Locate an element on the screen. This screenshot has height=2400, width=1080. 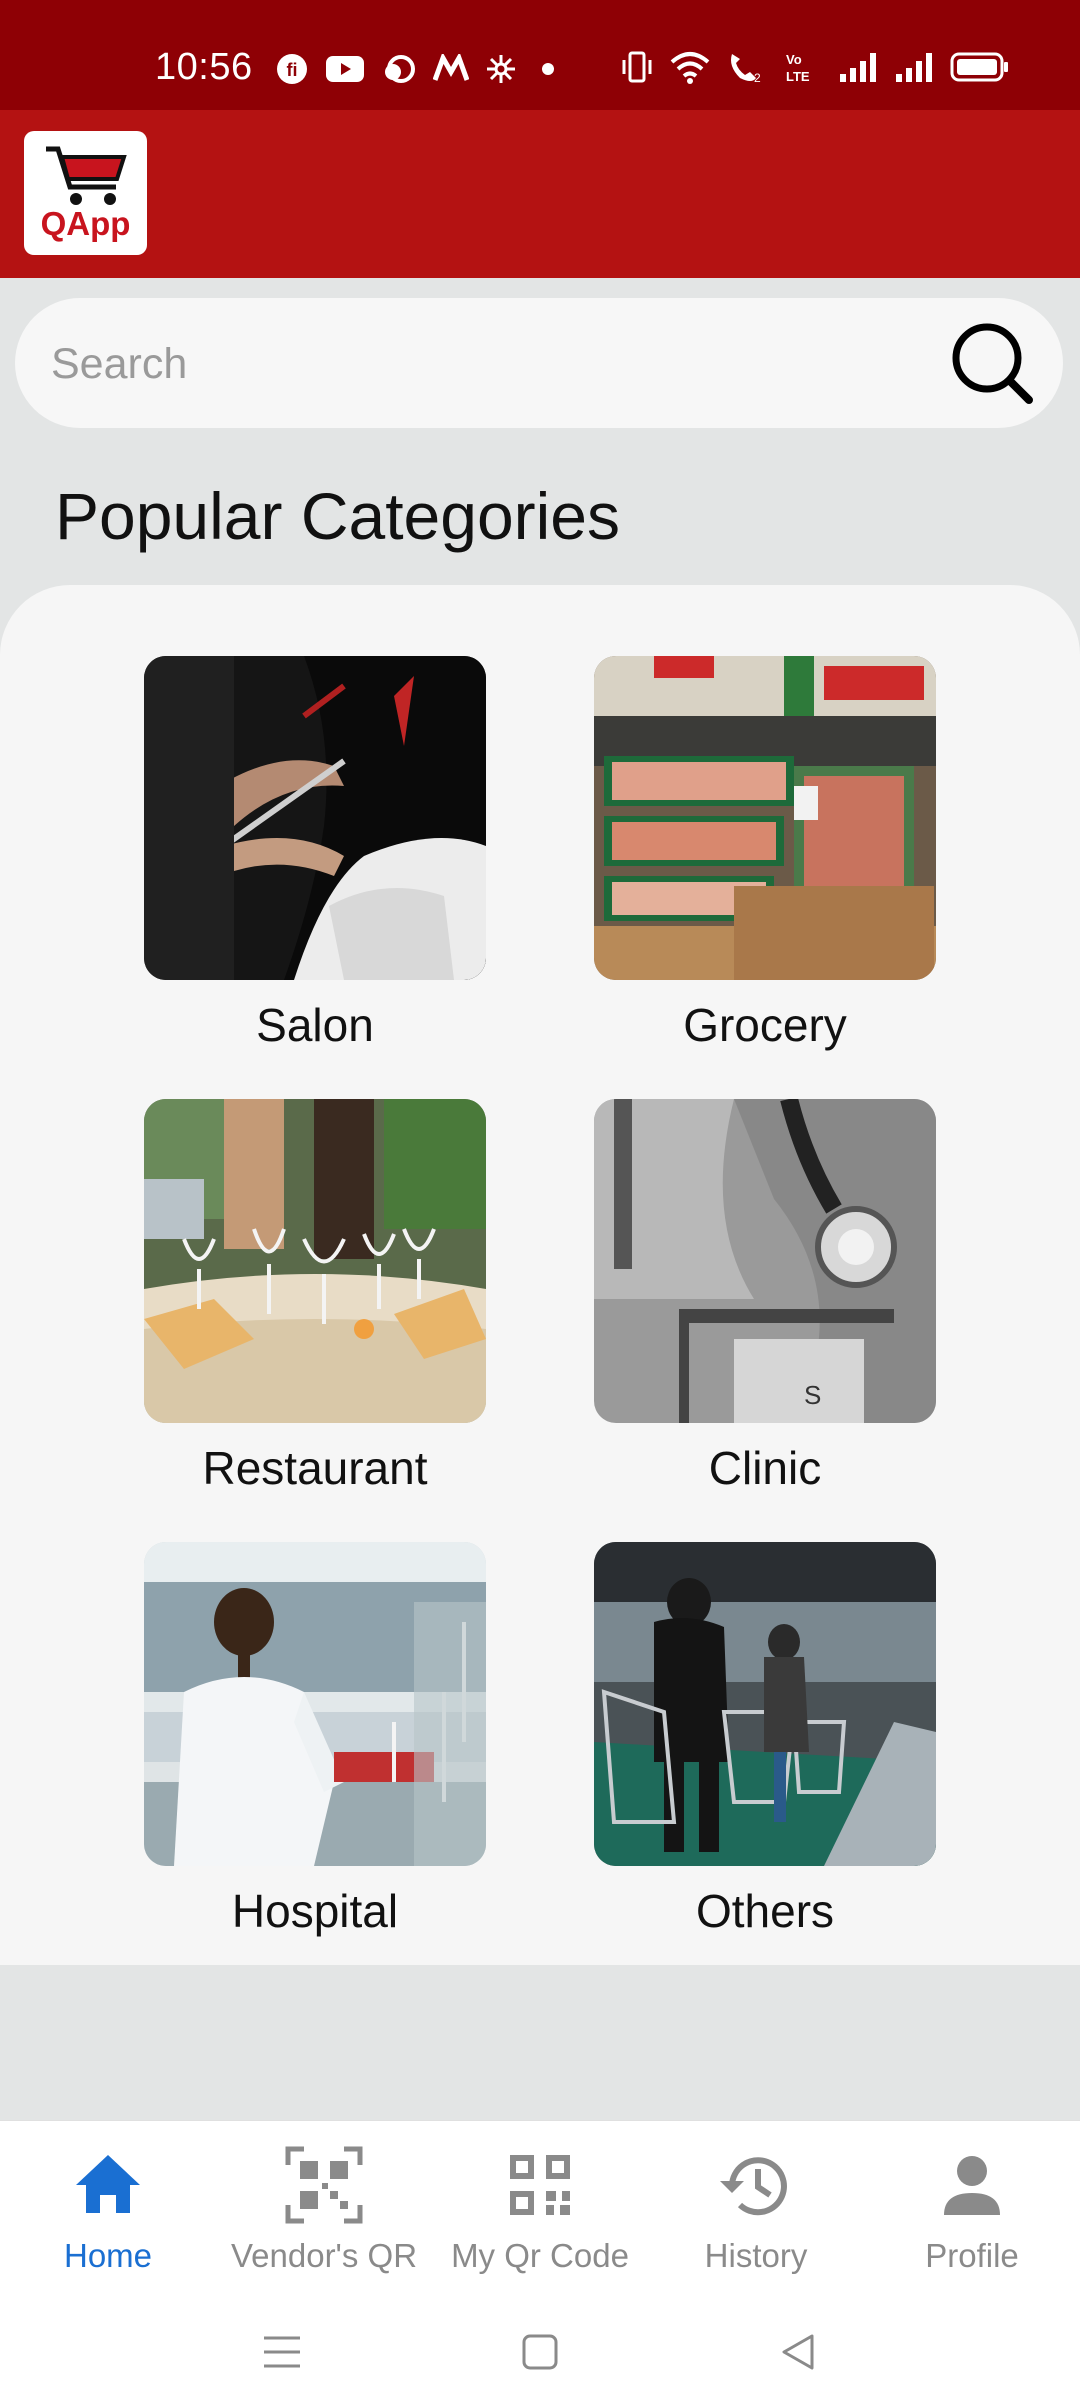
home-icon is located at coordinates (108, 2184).